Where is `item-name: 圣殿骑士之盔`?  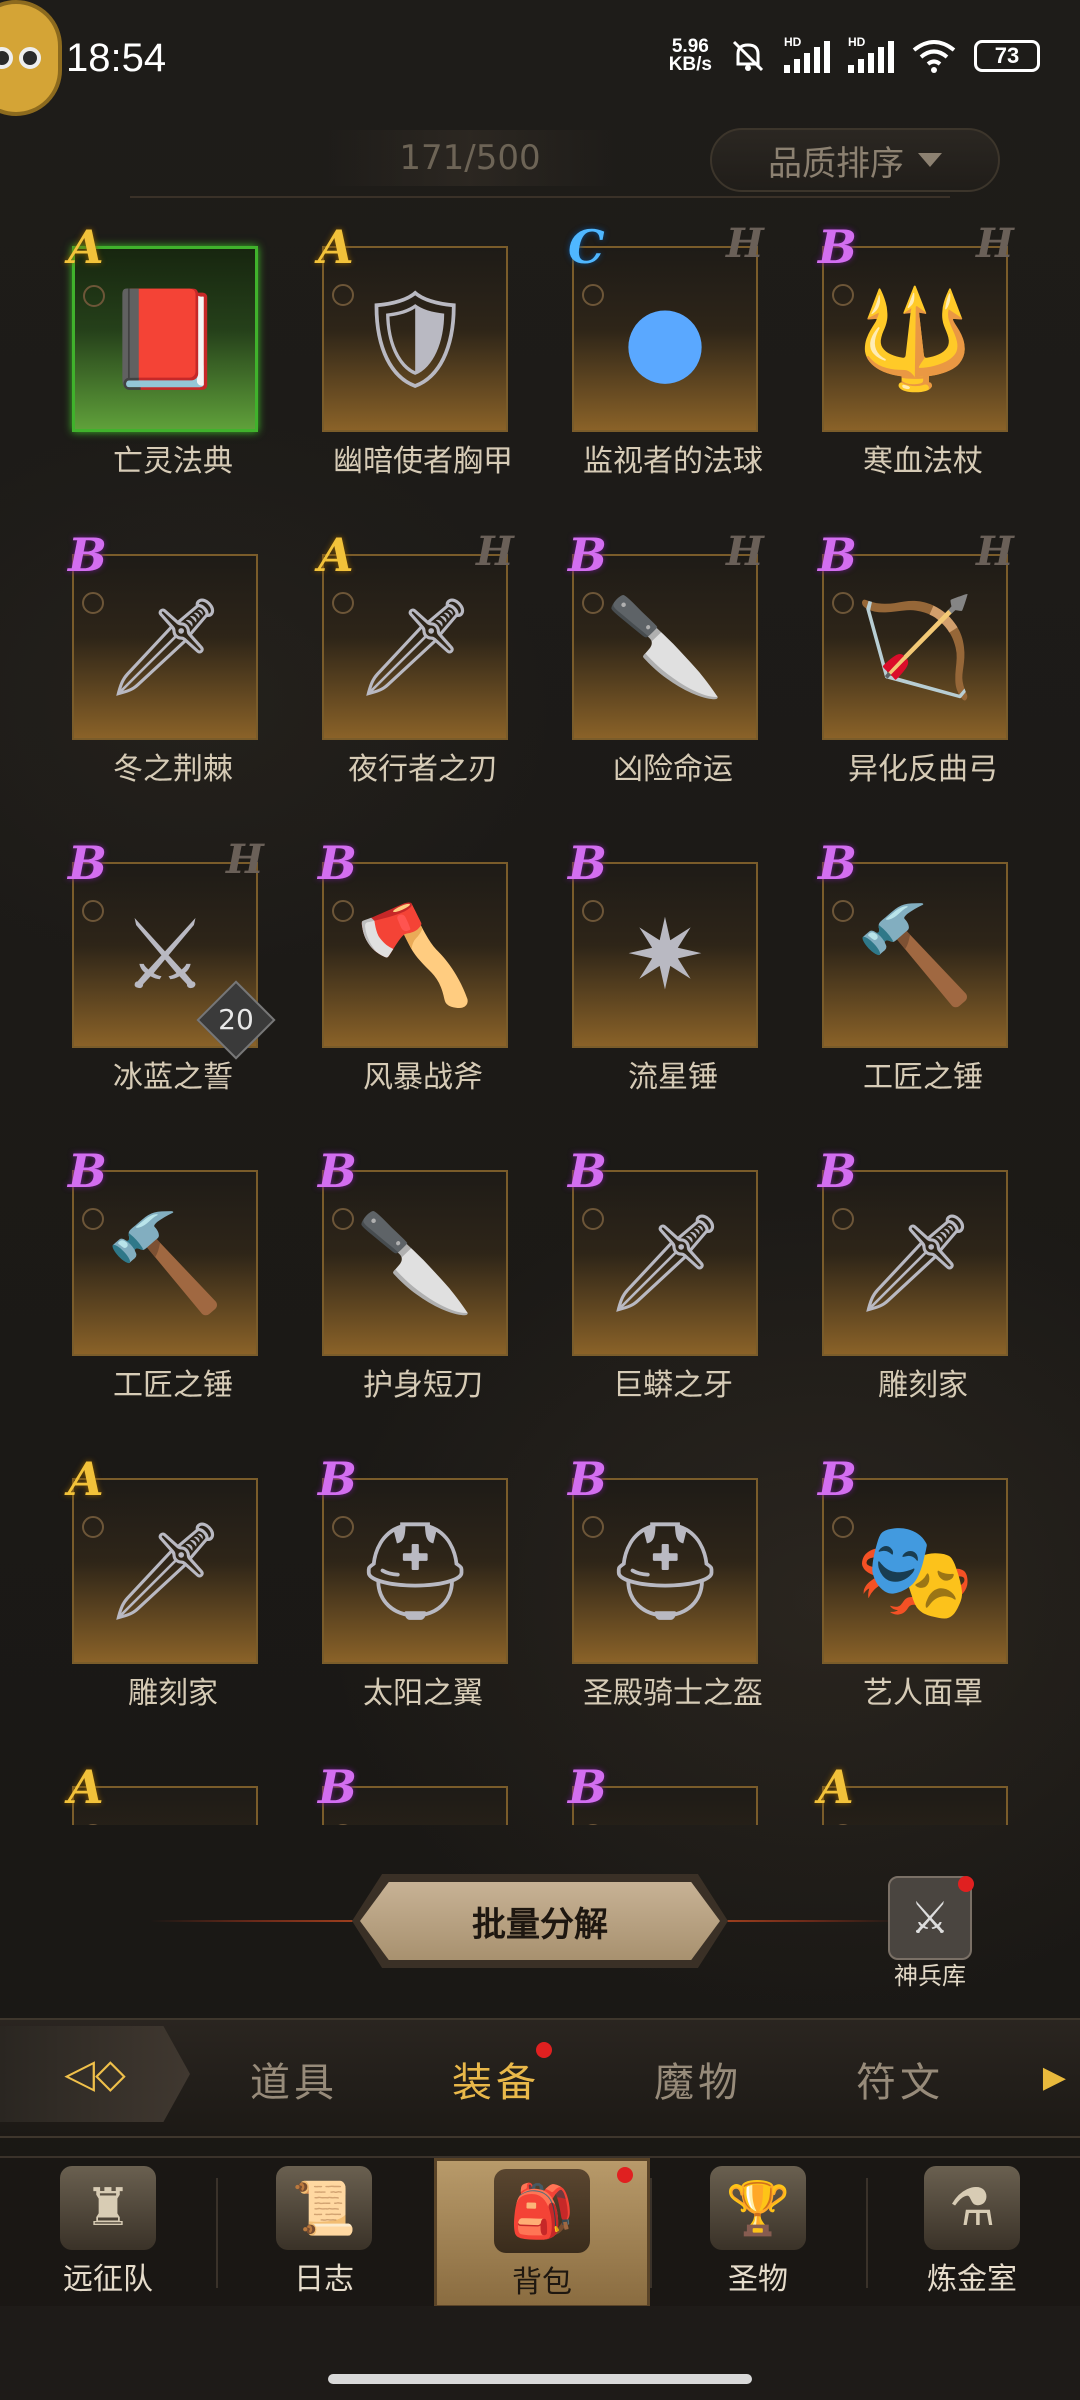 item-name: 圣殿骑士之盔 is located at coordinates (673, 1693).